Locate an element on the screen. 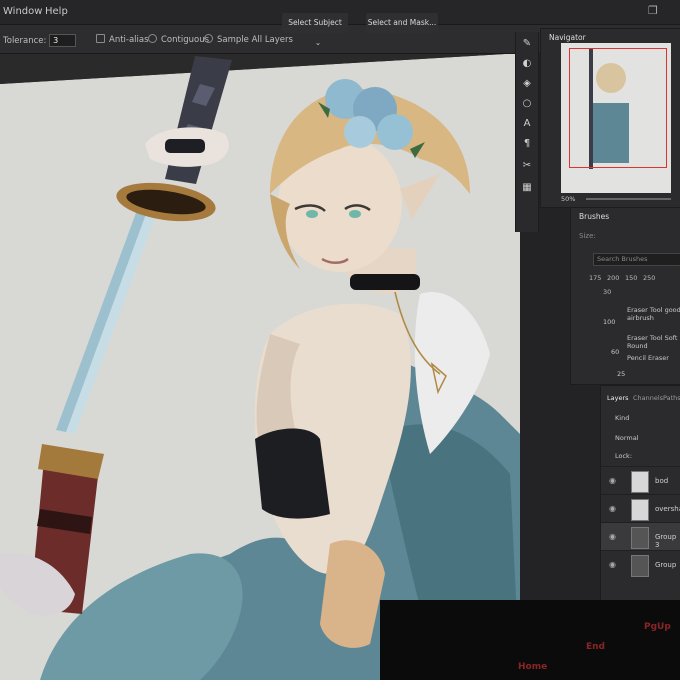  tolerance-input: 3 is located at coordinates (63, 40).